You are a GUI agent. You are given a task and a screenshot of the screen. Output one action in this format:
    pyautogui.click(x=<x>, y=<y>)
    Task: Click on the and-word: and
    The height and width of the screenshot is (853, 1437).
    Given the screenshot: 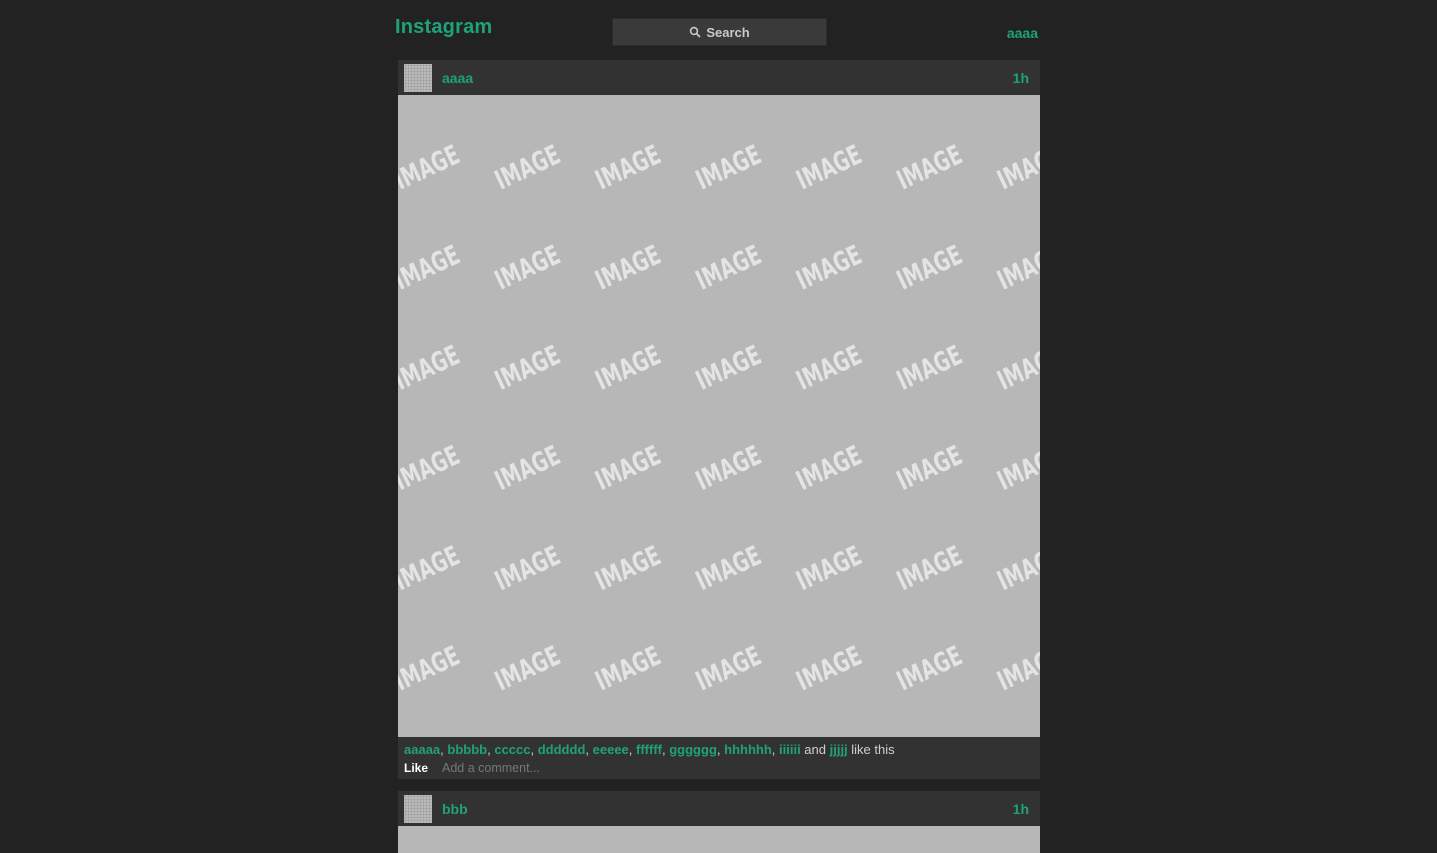 What is the action you would take?
    pyautogui.click(x=815, y=749)
    